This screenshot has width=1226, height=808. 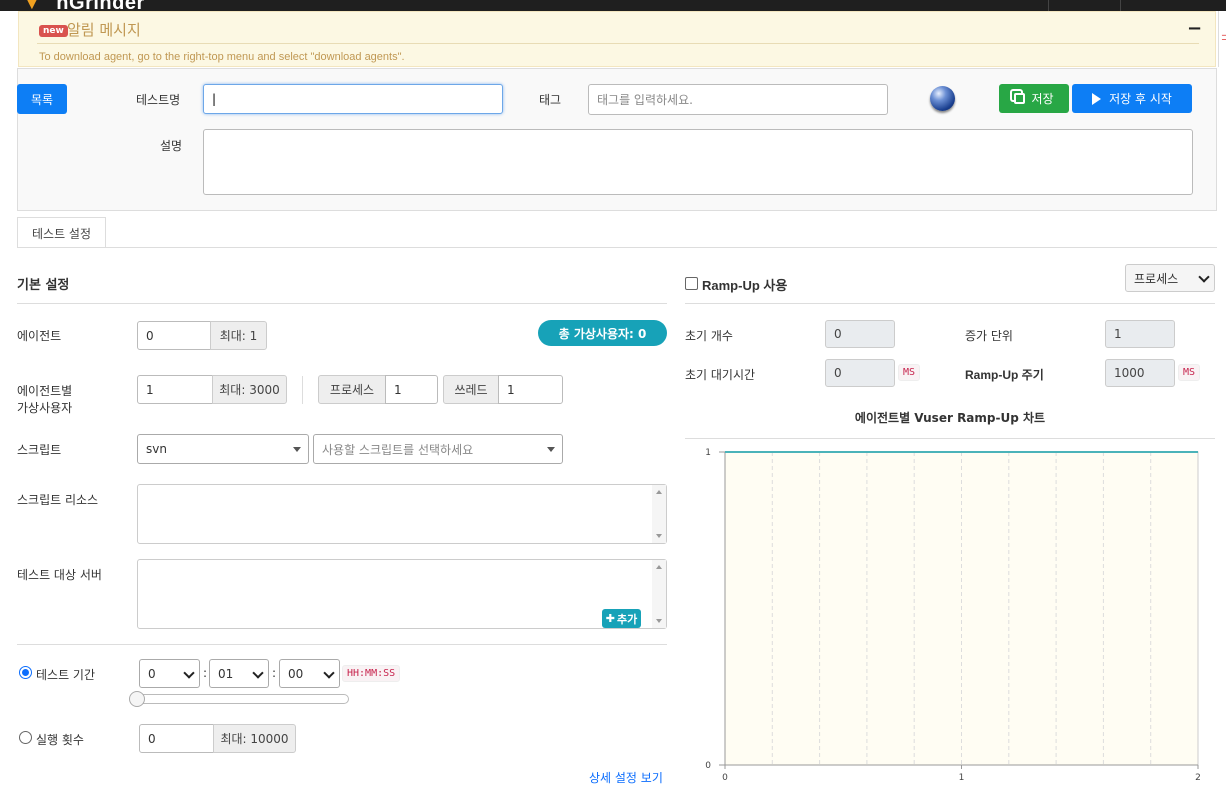 What do you see at coordinates (411, 389) in the screenshot?
I see `process-input: 1` at bounding box center [411, 389].